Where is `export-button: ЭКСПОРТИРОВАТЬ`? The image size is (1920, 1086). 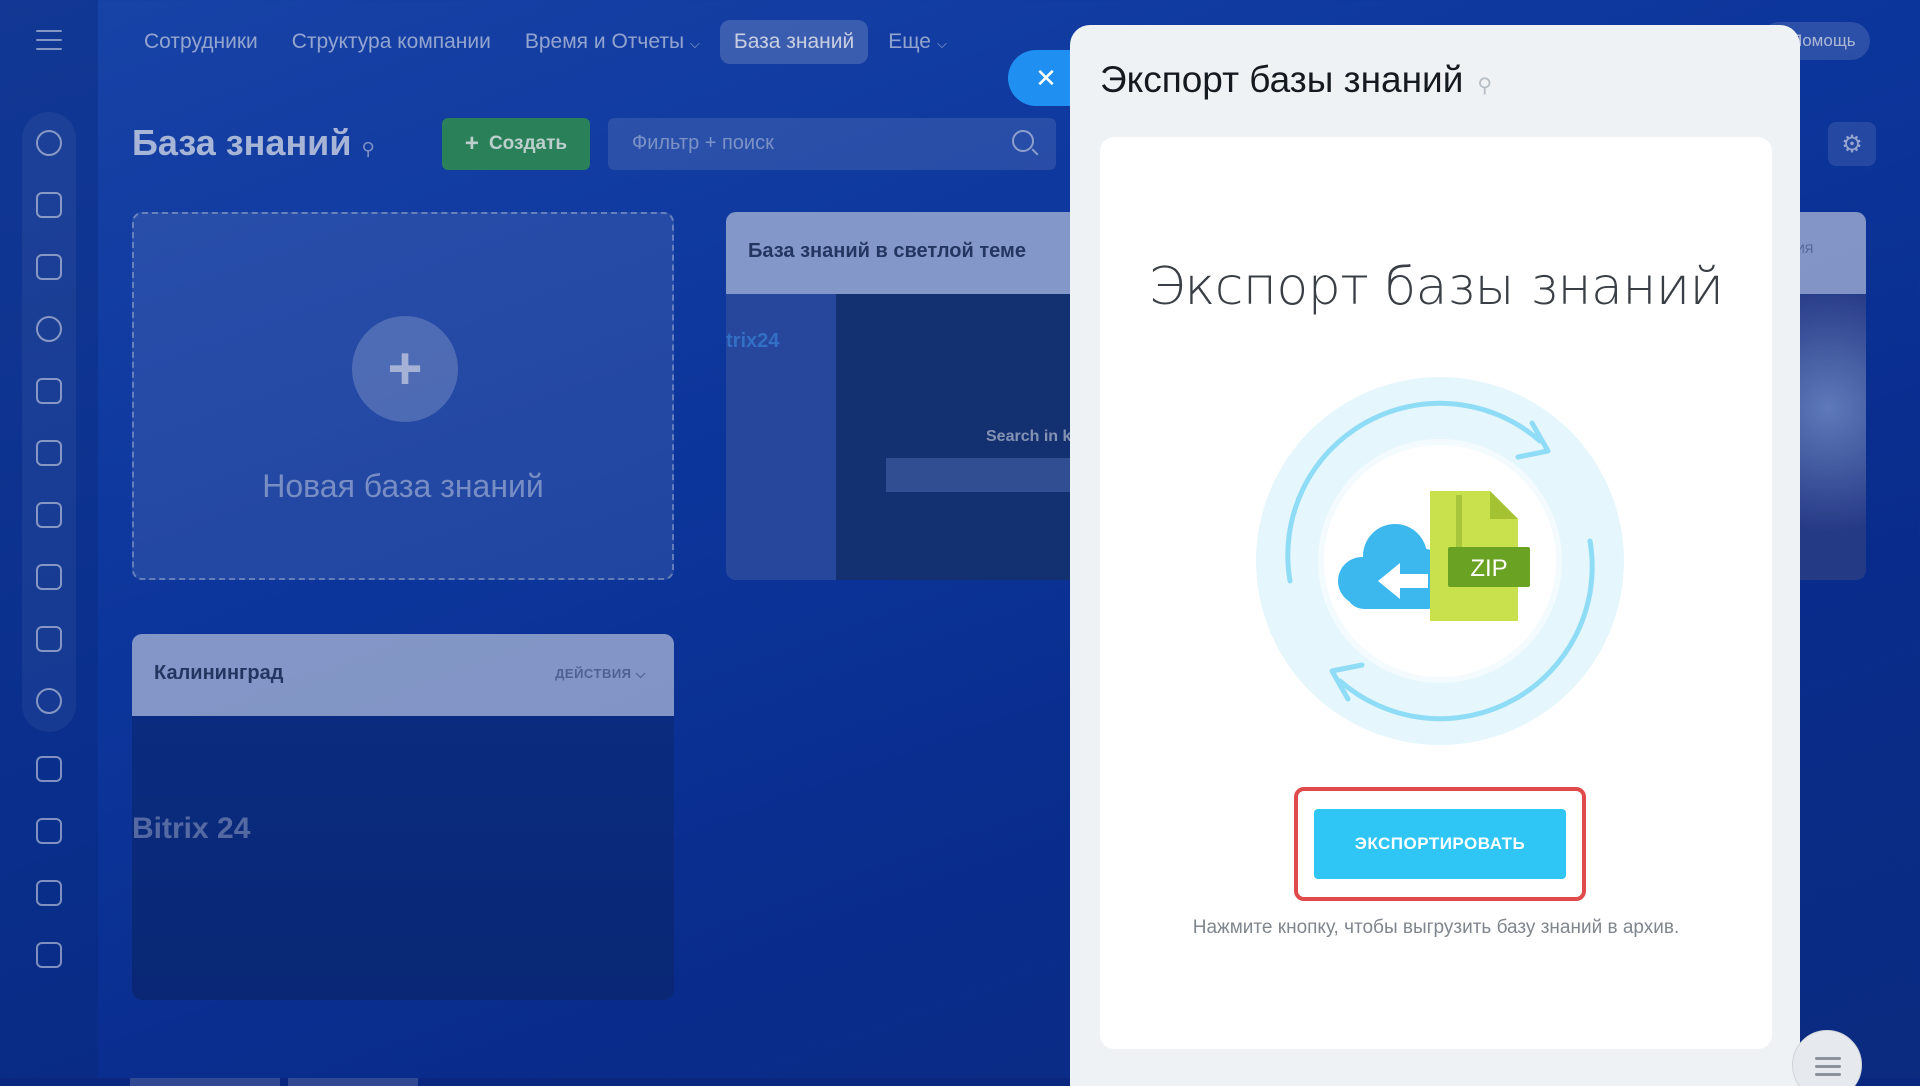 export-button: ЭКСПОРТИРОВАТЬ is located at coordinates (1440, 844).